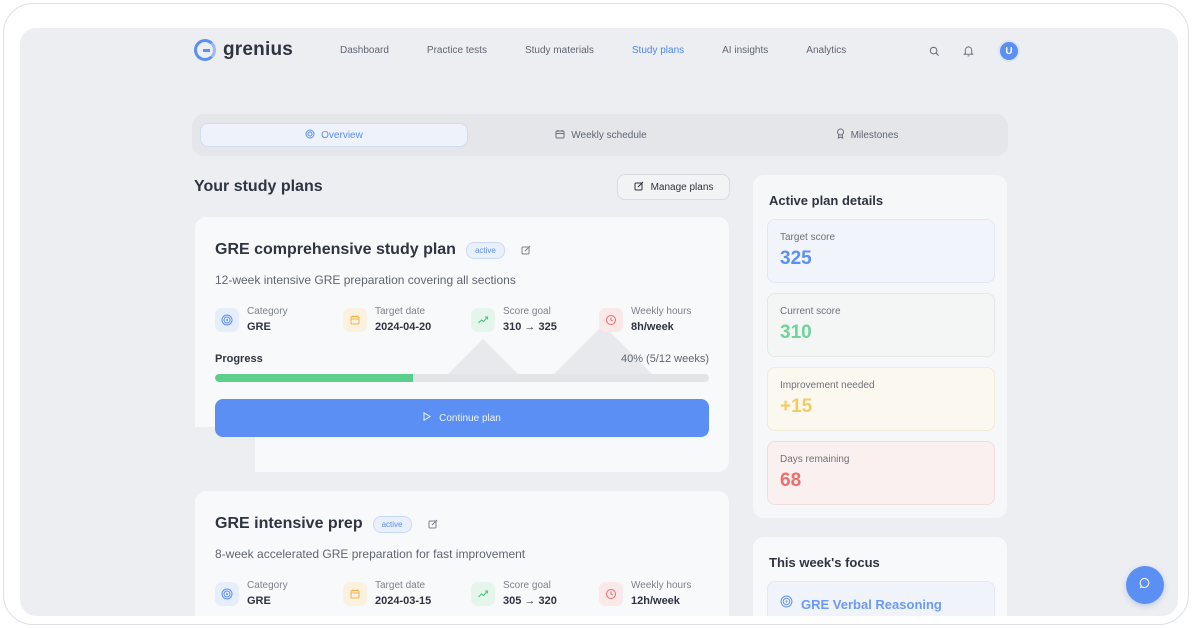 The width and height of the screenshot is (1192, 628). I want to click on stat-label: Days remaining, so click(815, 459).